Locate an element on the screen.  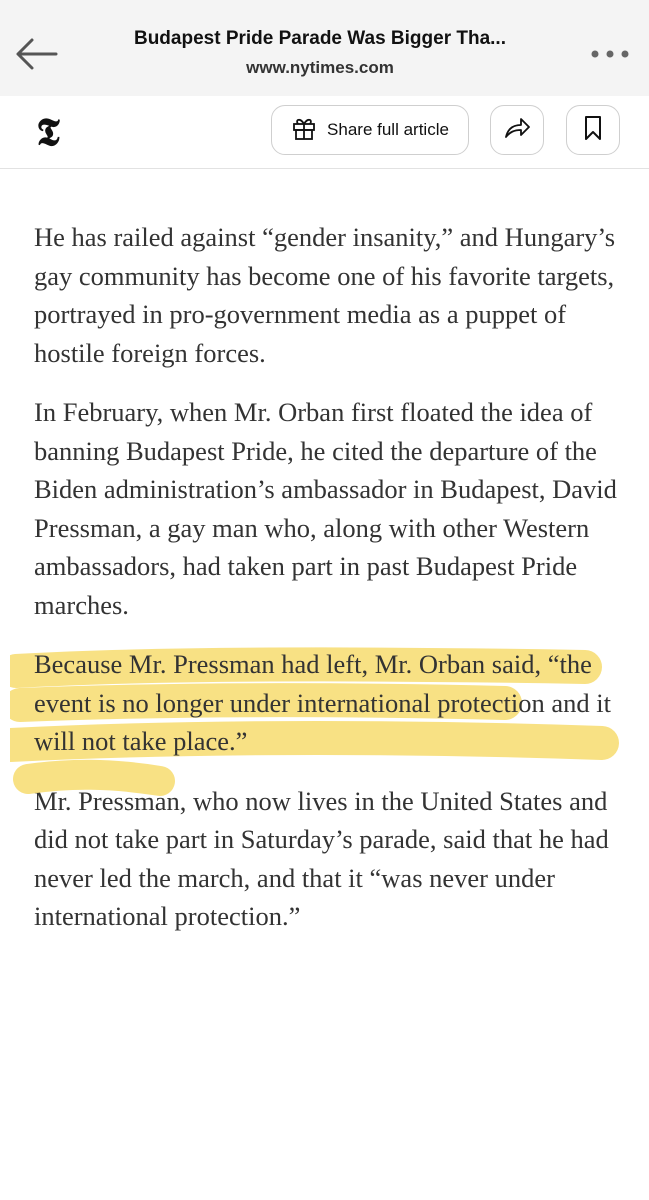
share-arrow-icon is located at coordinates (517, 130).